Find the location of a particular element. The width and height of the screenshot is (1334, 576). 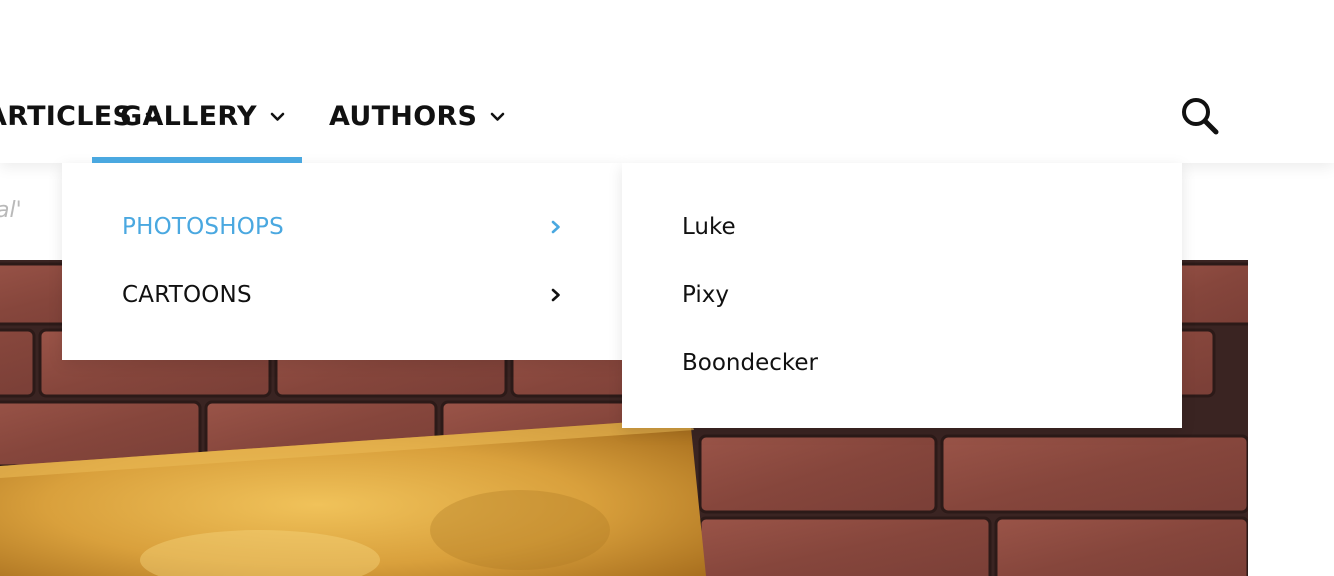

submenu-item-label: Boondecker is located at coordinates (750, 363).